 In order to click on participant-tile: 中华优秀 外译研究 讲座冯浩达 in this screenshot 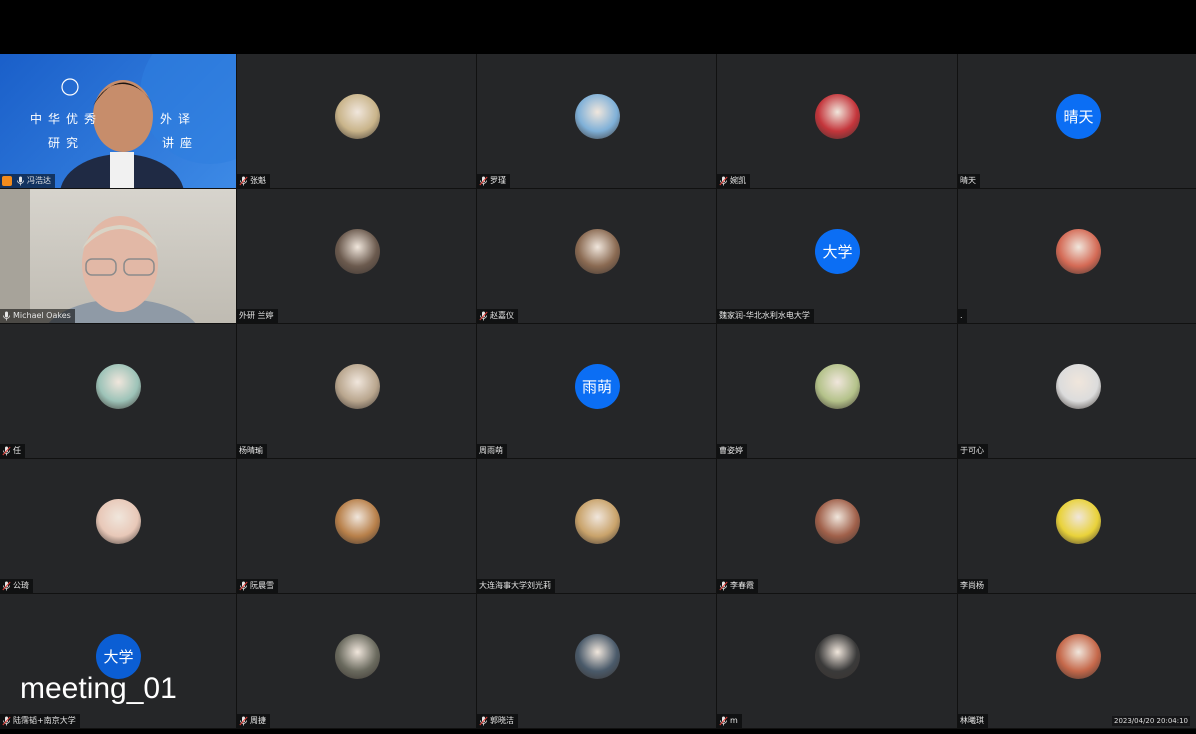, I will do `click(118, 121)`.